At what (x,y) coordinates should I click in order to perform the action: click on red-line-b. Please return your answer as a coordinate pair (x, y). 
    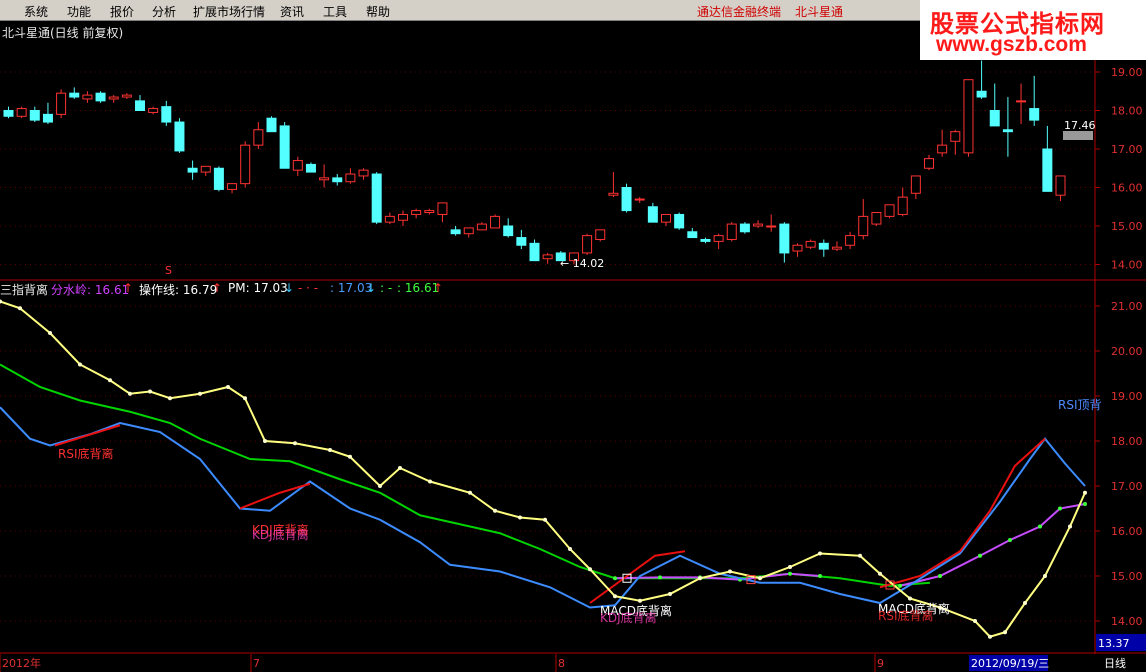
    Looking at the image, I should click on (275, 496).